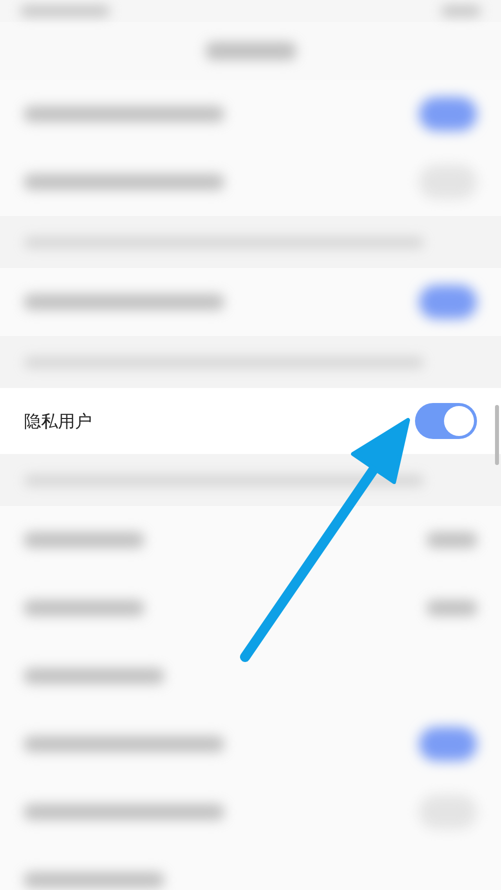  What do you see at coordinates (497, 435) in the screenshot?
I see `scrollbar` at bounding box center [497, 435].